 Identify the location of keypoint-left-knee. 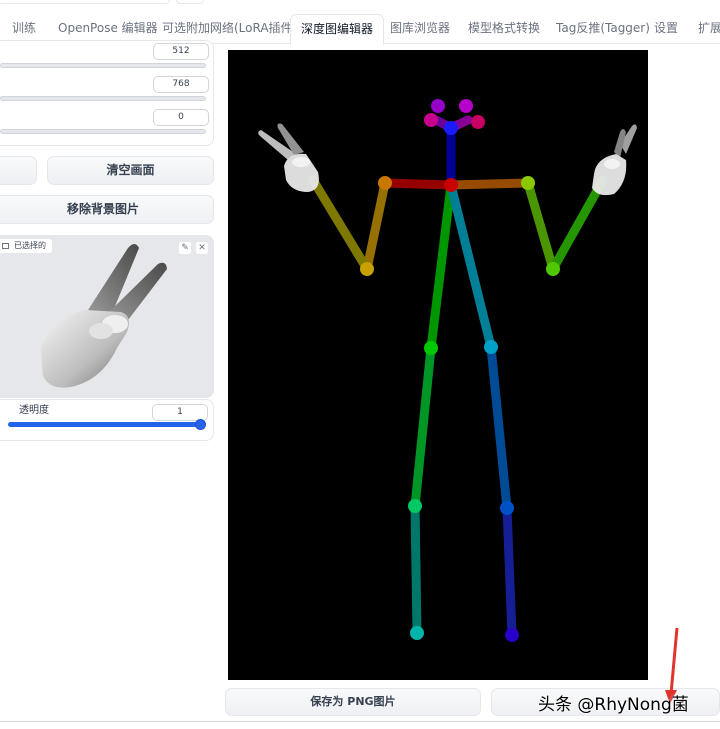
(507, 508).